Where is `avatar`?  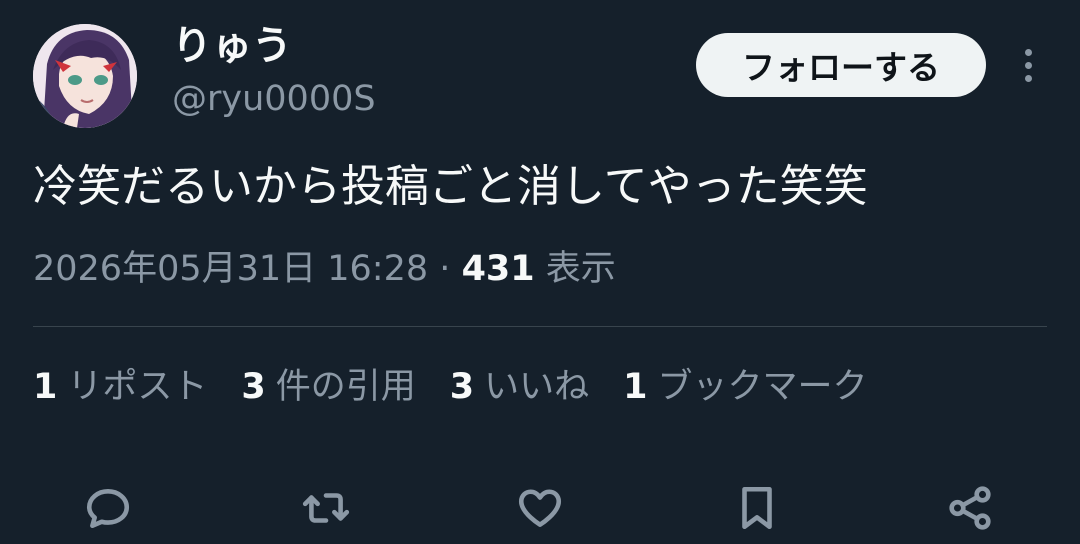
avatar is located at coordinates (85, 76).